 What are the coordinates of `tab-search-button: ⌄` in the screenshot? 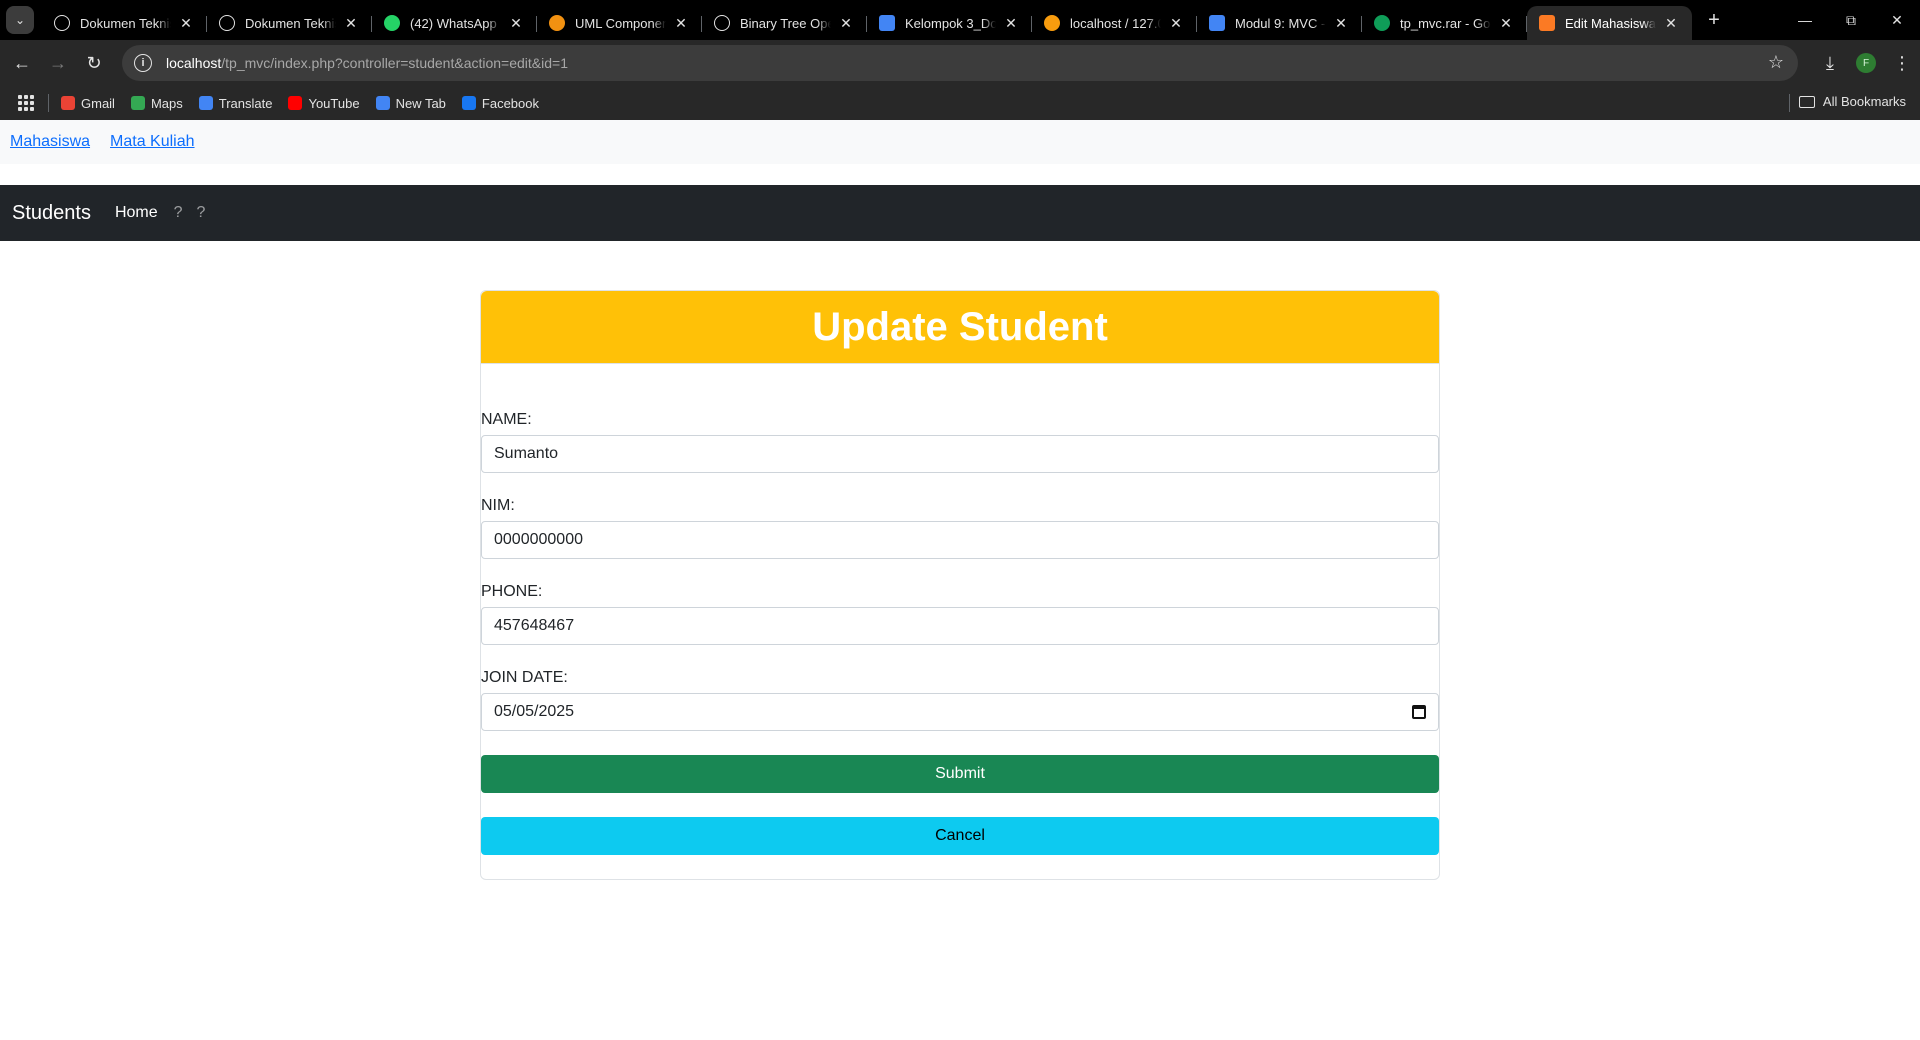 It's located at (20, 20).